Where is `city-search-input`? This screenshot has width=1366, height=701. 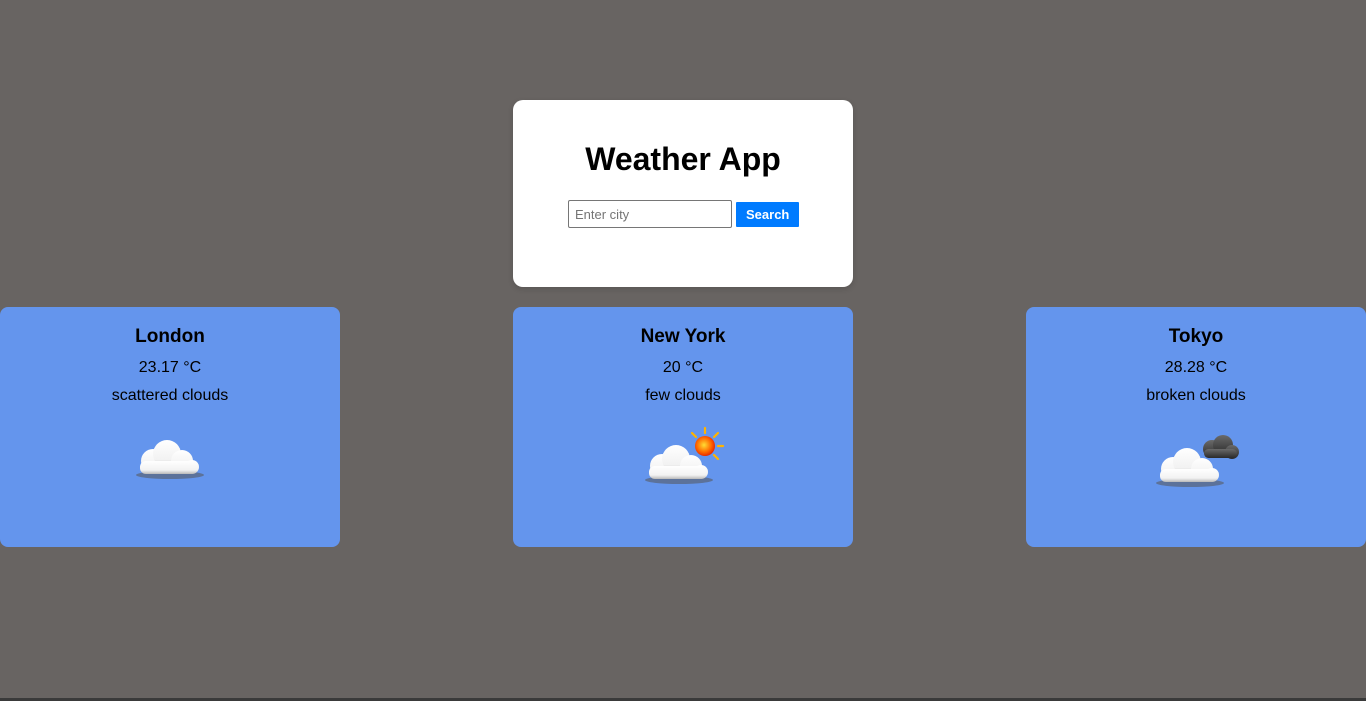
city-search-input is located at coordinates (650, 214).